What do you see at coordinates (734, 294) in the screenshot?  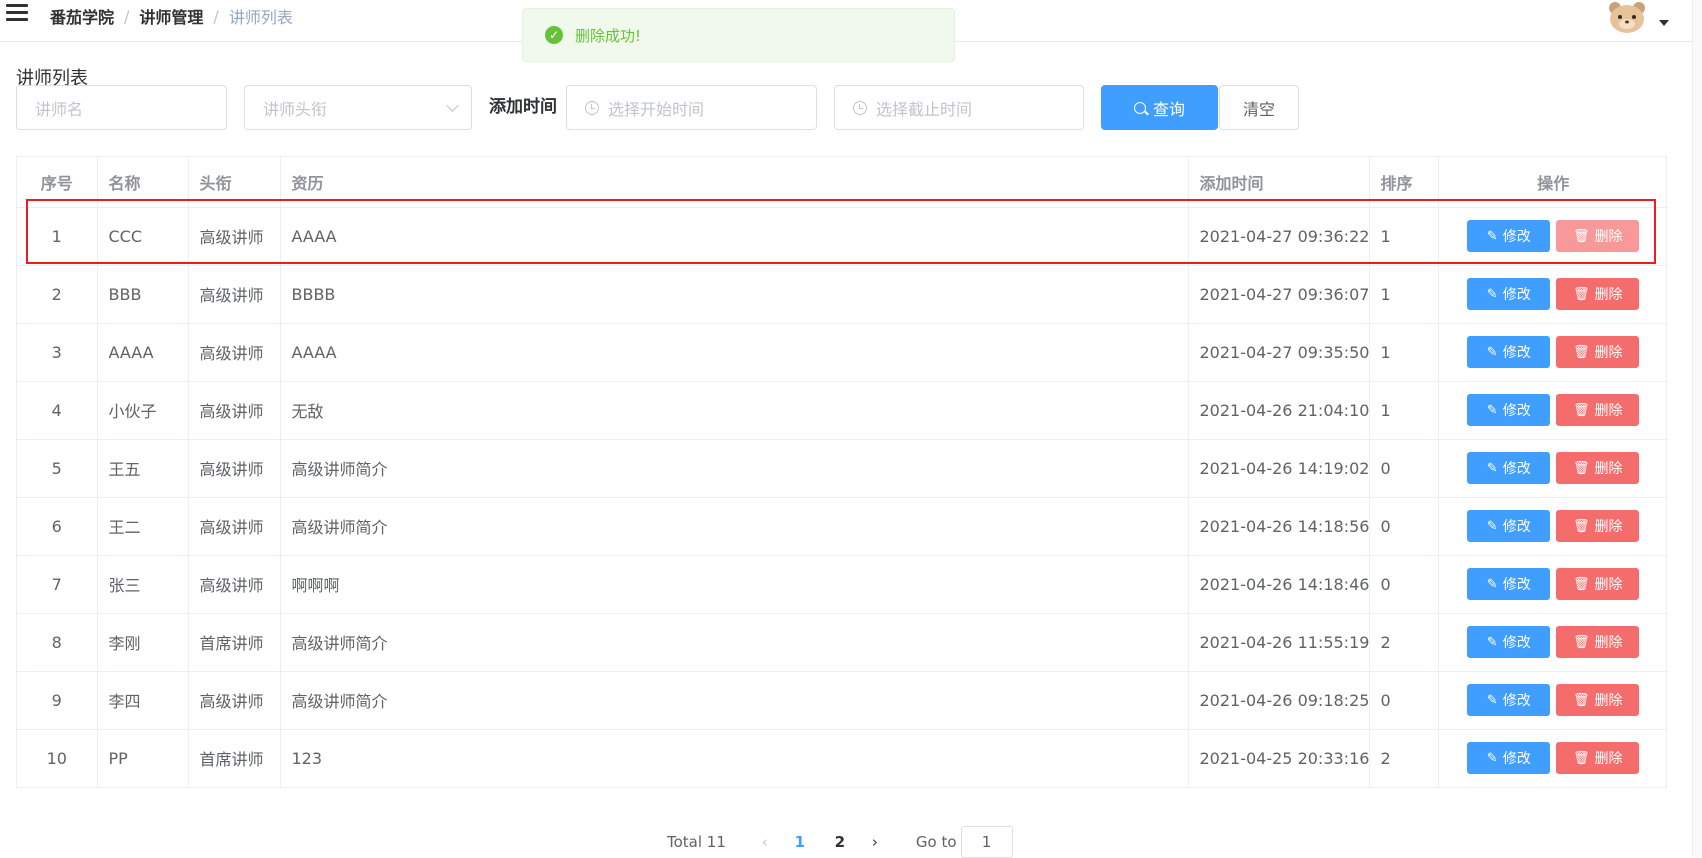 I see `cell-intro: BBBB` at bounding box center [734, 294].